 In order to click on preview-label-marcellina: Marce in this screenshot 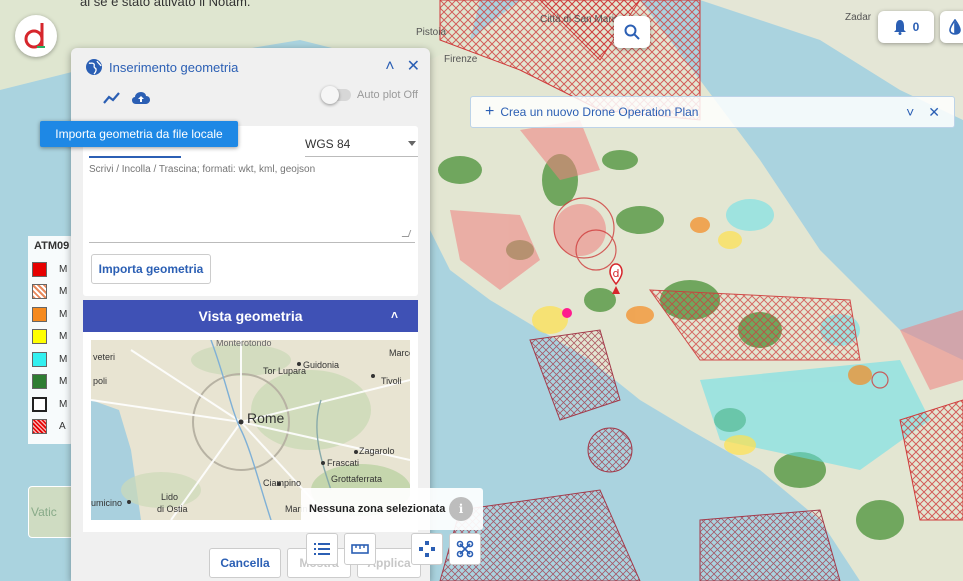, I will do `click(399, 353)`.